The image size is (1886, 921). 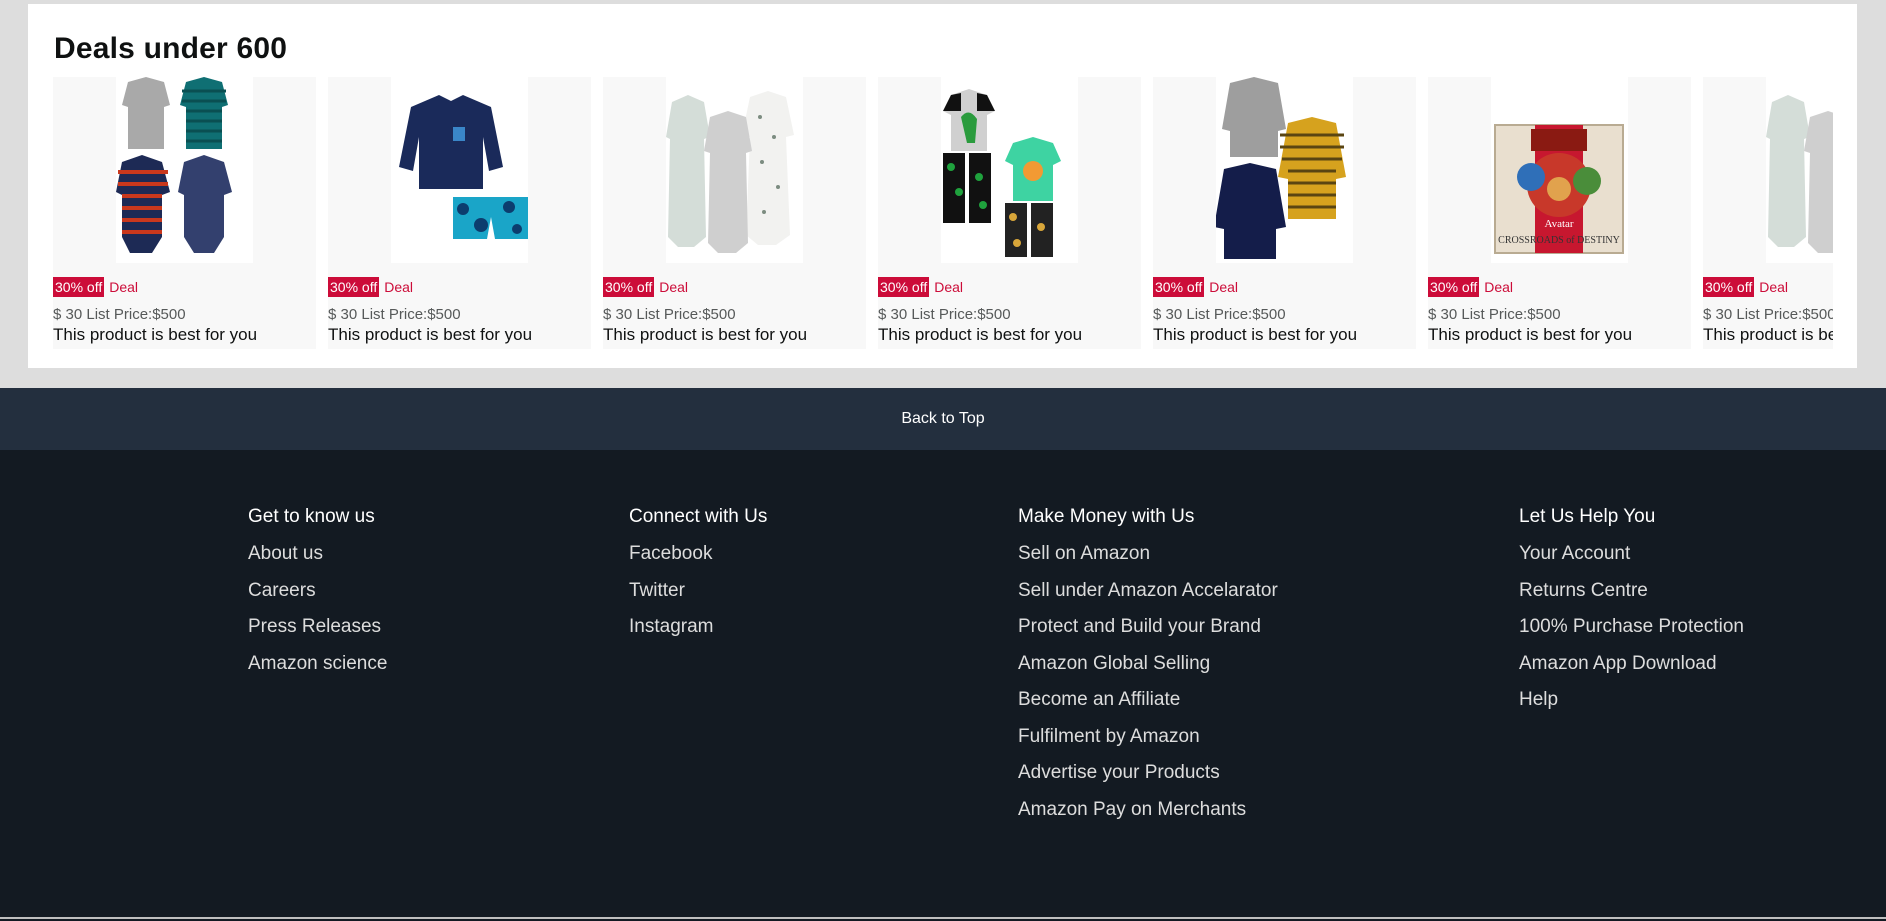 What do you see at coordinates (1148, 773) in the screenshot?
I see `footer-link-advertise: Advertise your Products` at bounding box center [1148, 773].